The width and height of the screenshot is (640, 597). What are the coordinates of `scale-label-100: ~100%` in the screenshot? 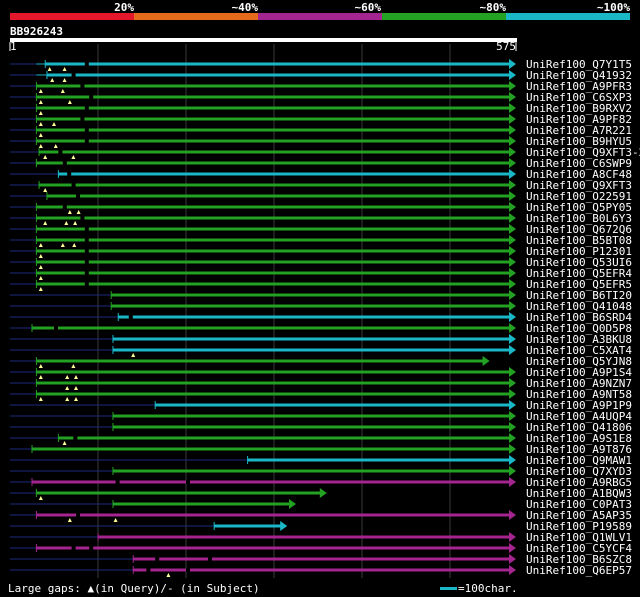 It's located at (613, 7).